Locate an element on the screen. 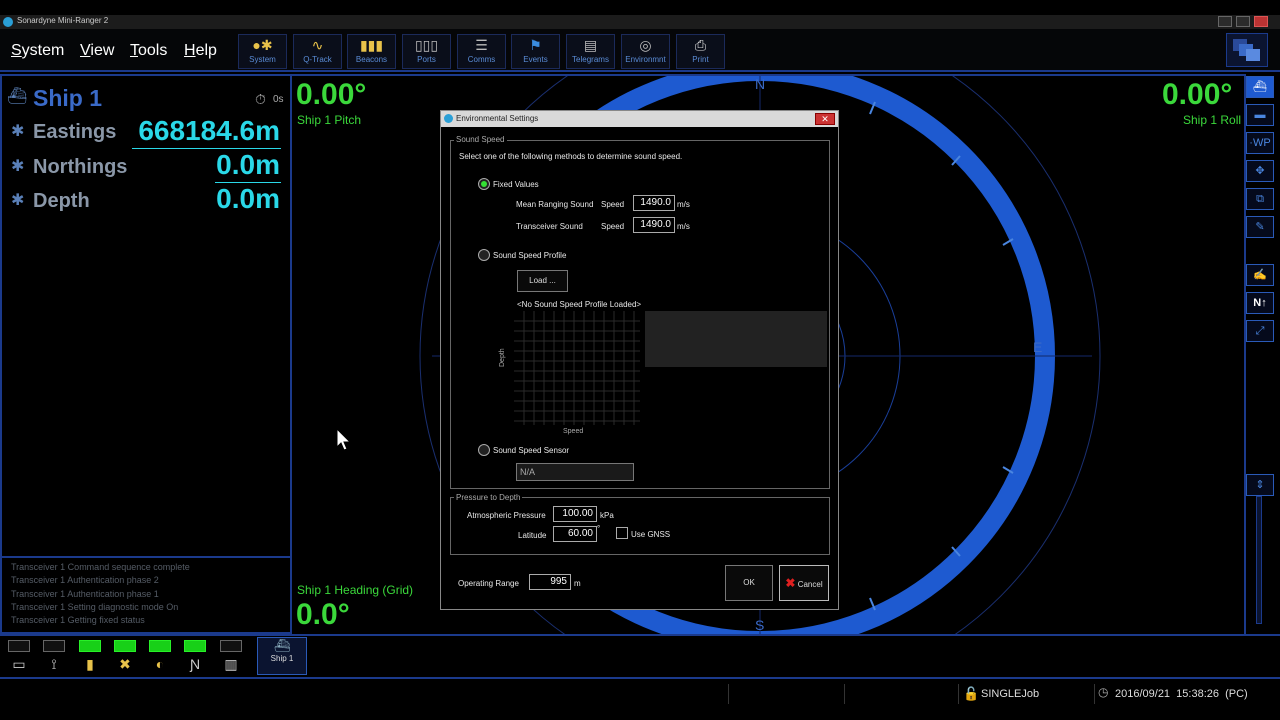  log-line: Transceiver 1 Setting diagnostic mode On is located at coordinates (95, 606).